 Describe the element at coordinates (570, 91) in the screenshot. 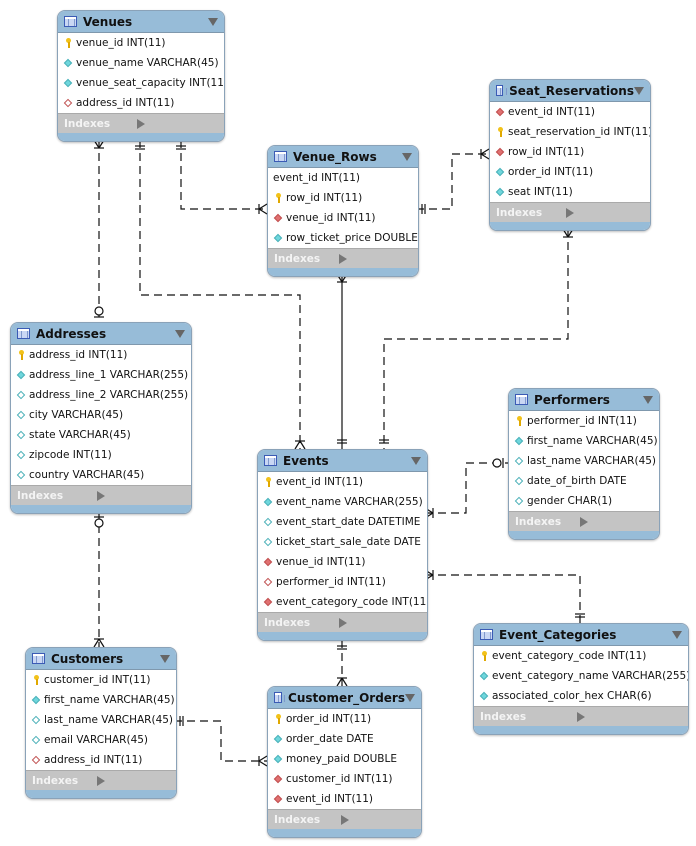

I see `table-header: Seat_Reservations` at that location.